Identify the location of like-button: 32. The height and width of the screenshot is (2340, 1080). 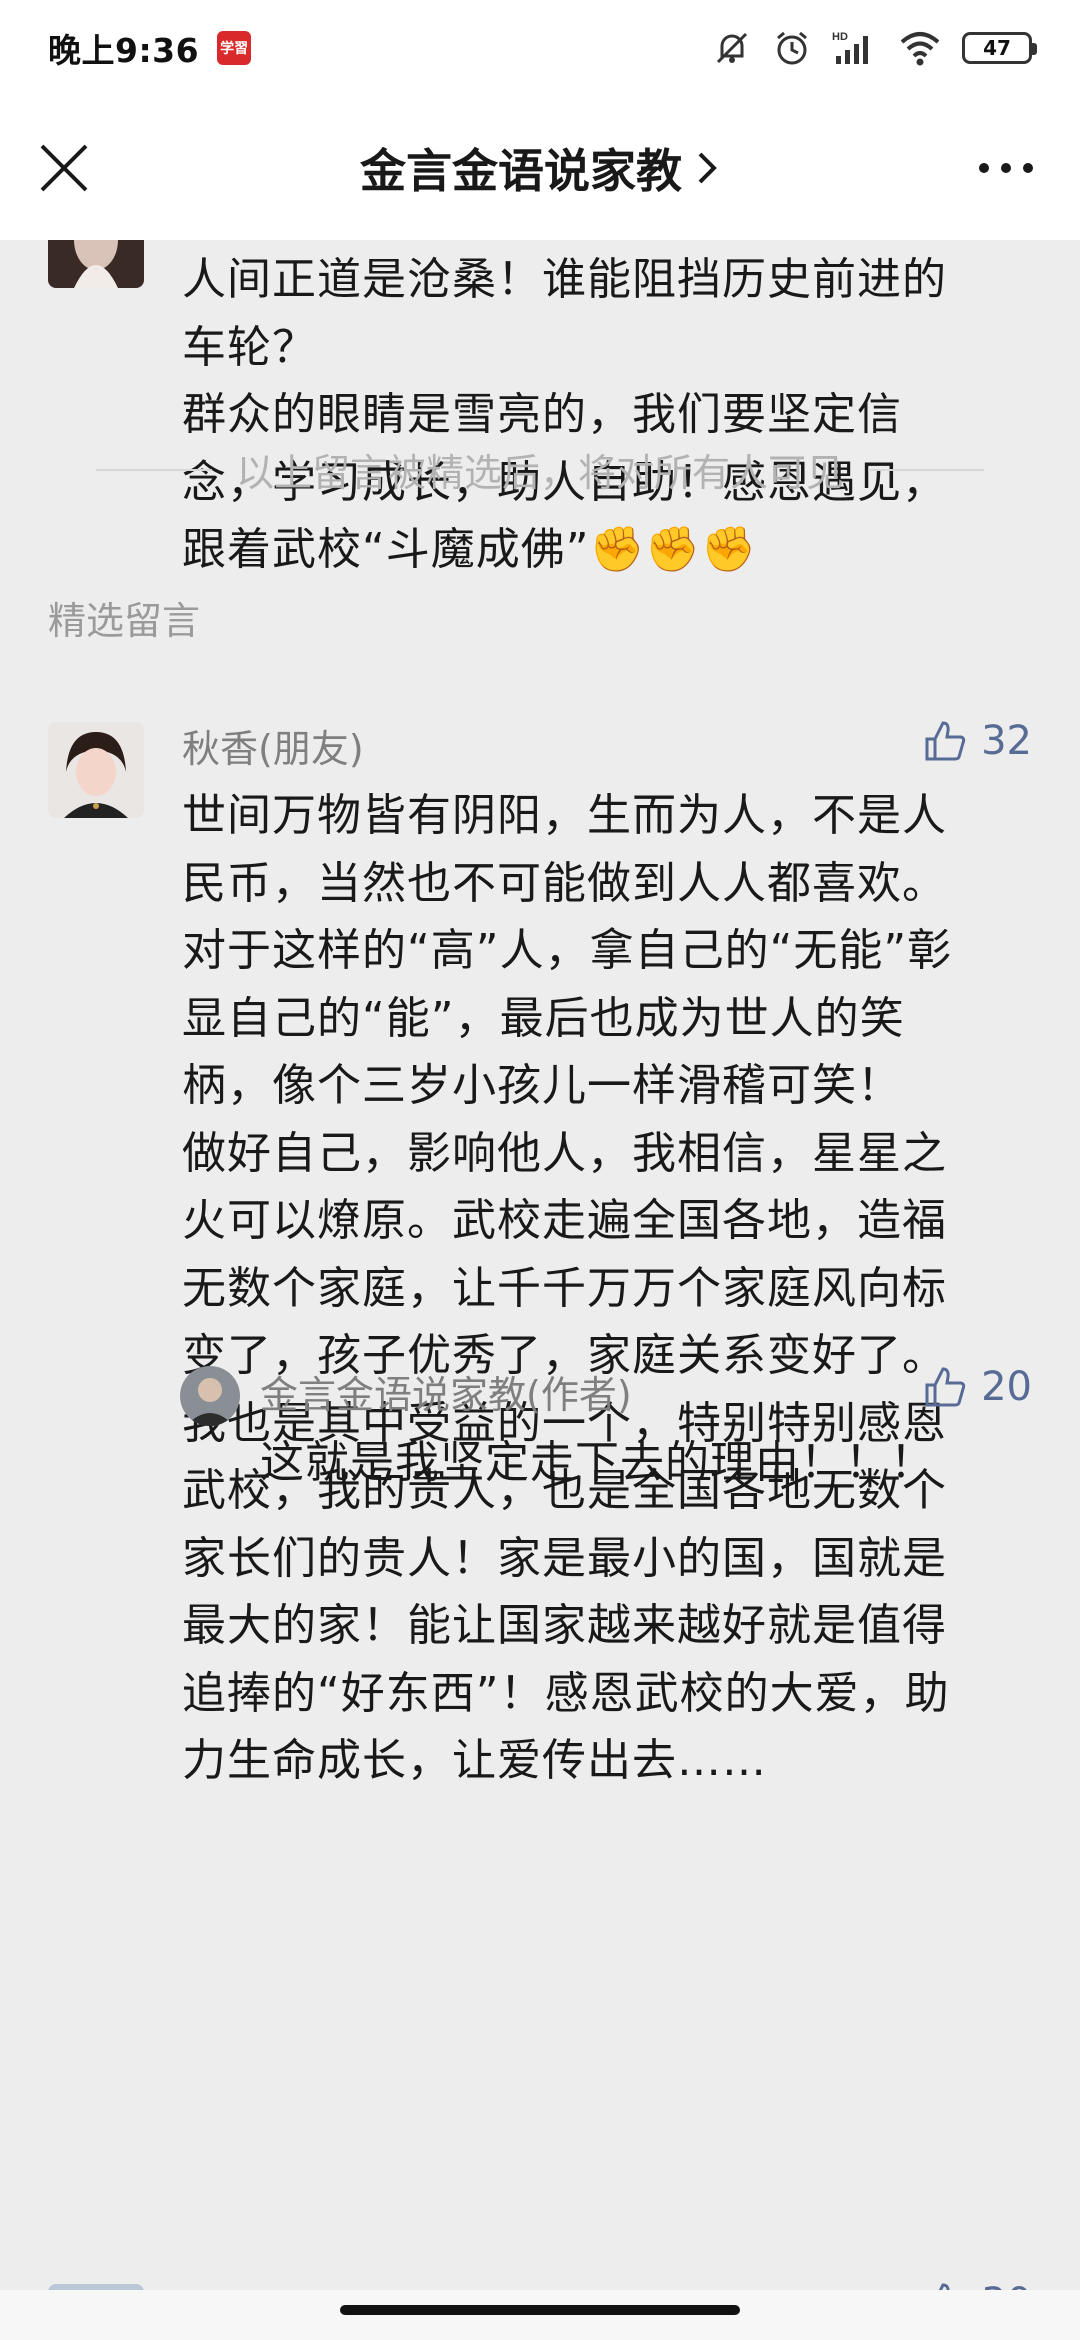
(977, 741).